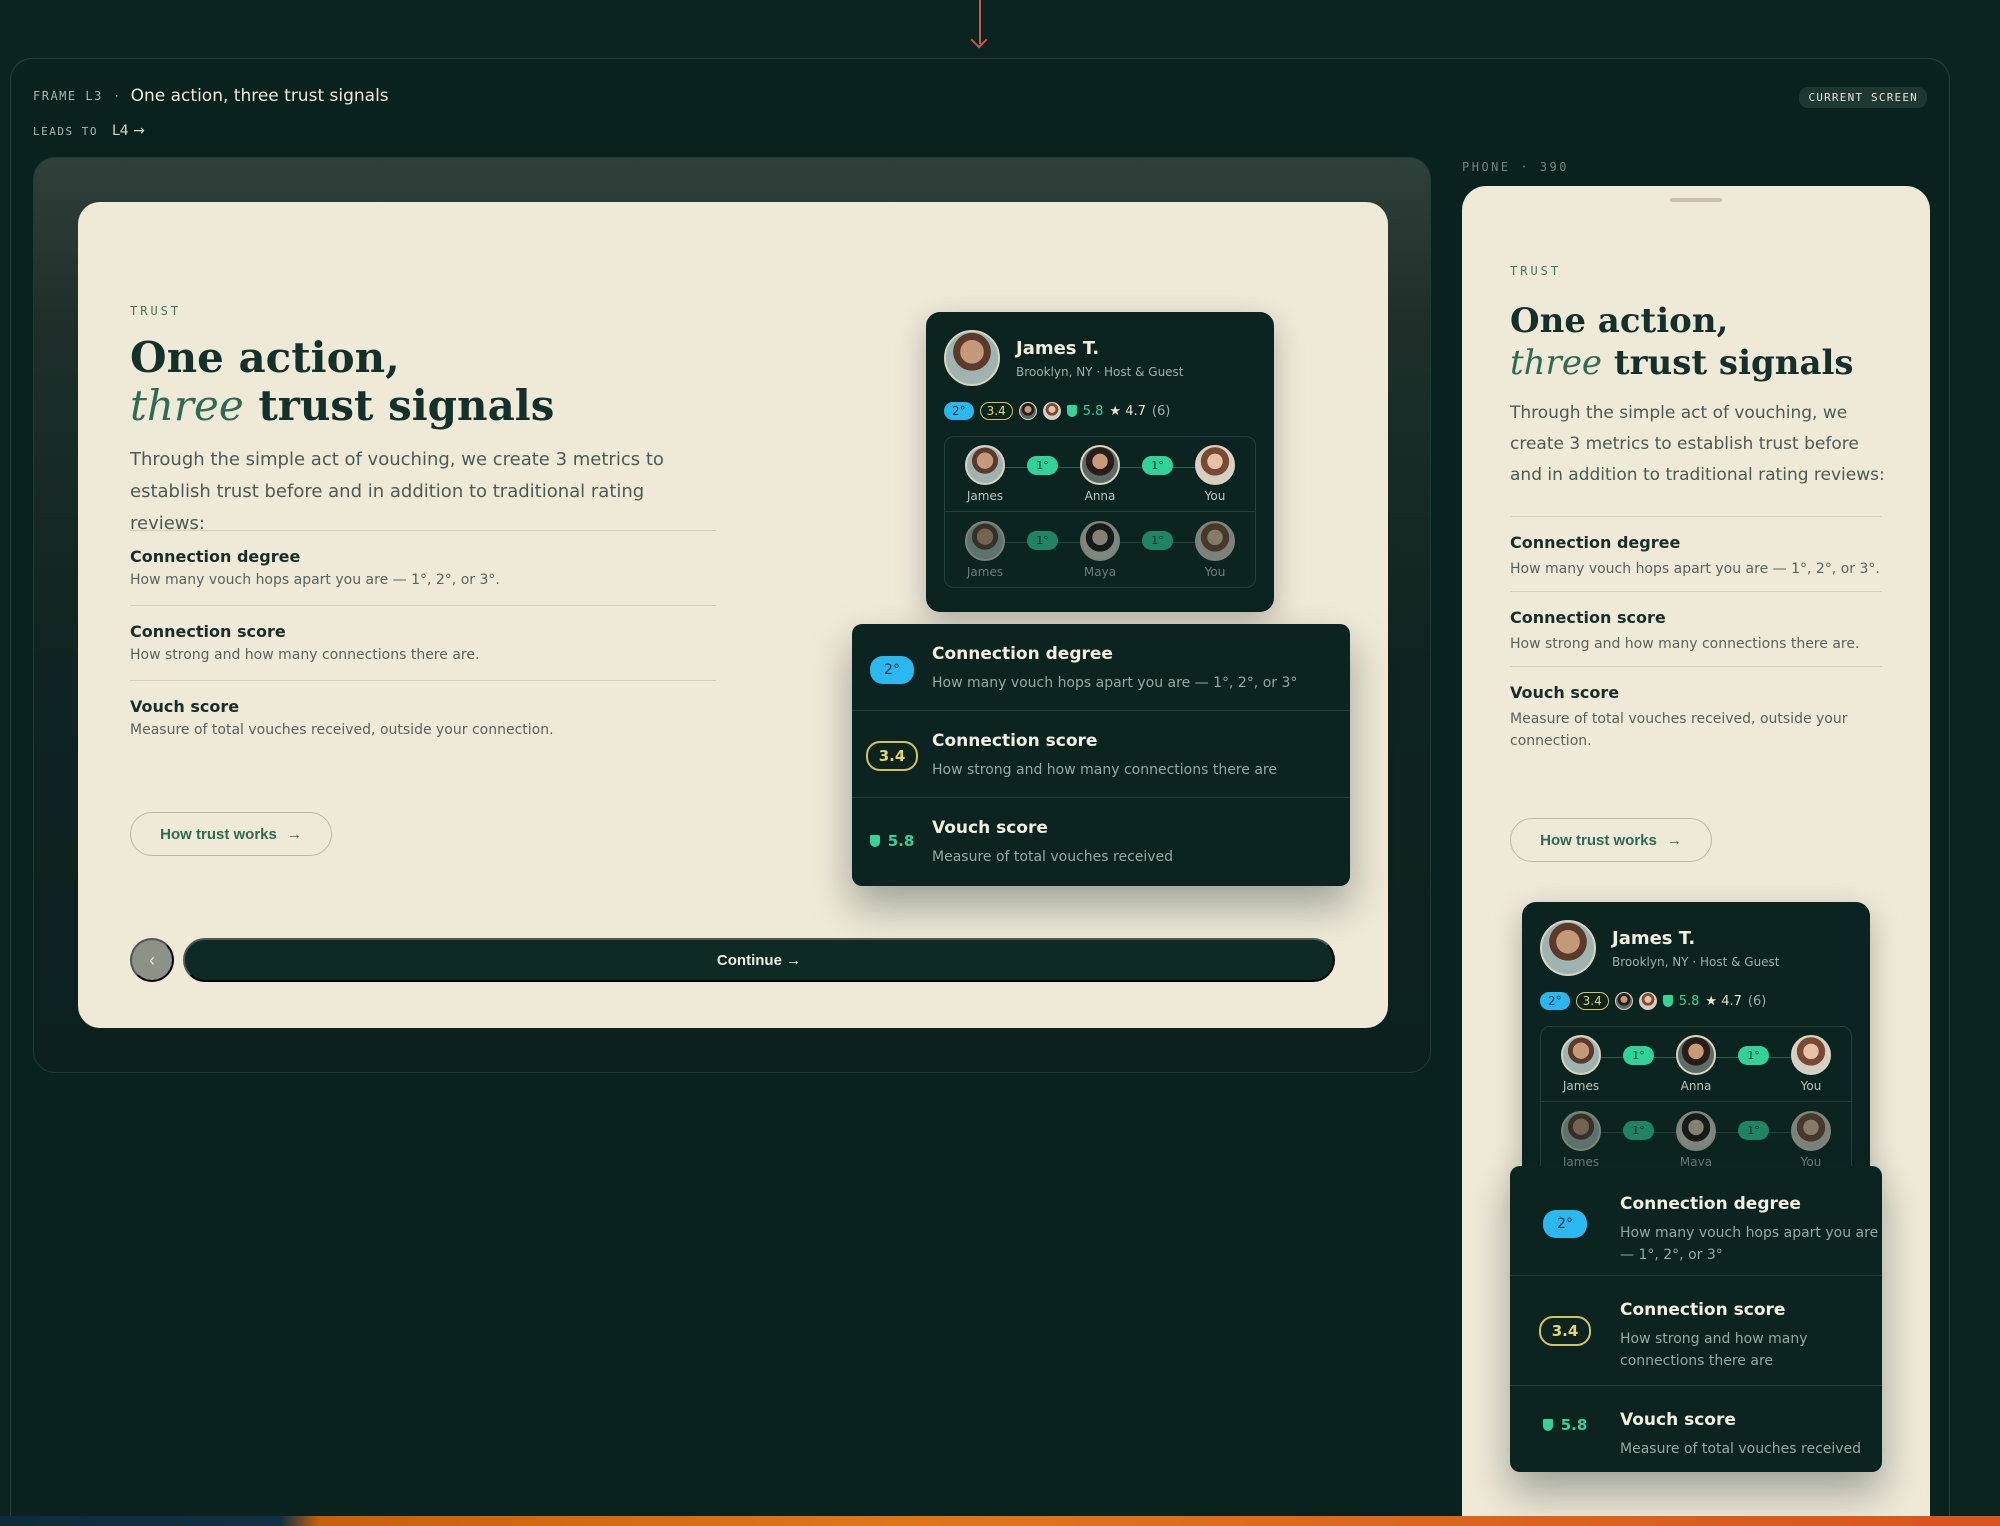 The width and height of the screenshot is (2000, 1526). Describe the element at coordinates (1674, 840) in the screenshot. I see `arrow-right-icon: →` at that location.